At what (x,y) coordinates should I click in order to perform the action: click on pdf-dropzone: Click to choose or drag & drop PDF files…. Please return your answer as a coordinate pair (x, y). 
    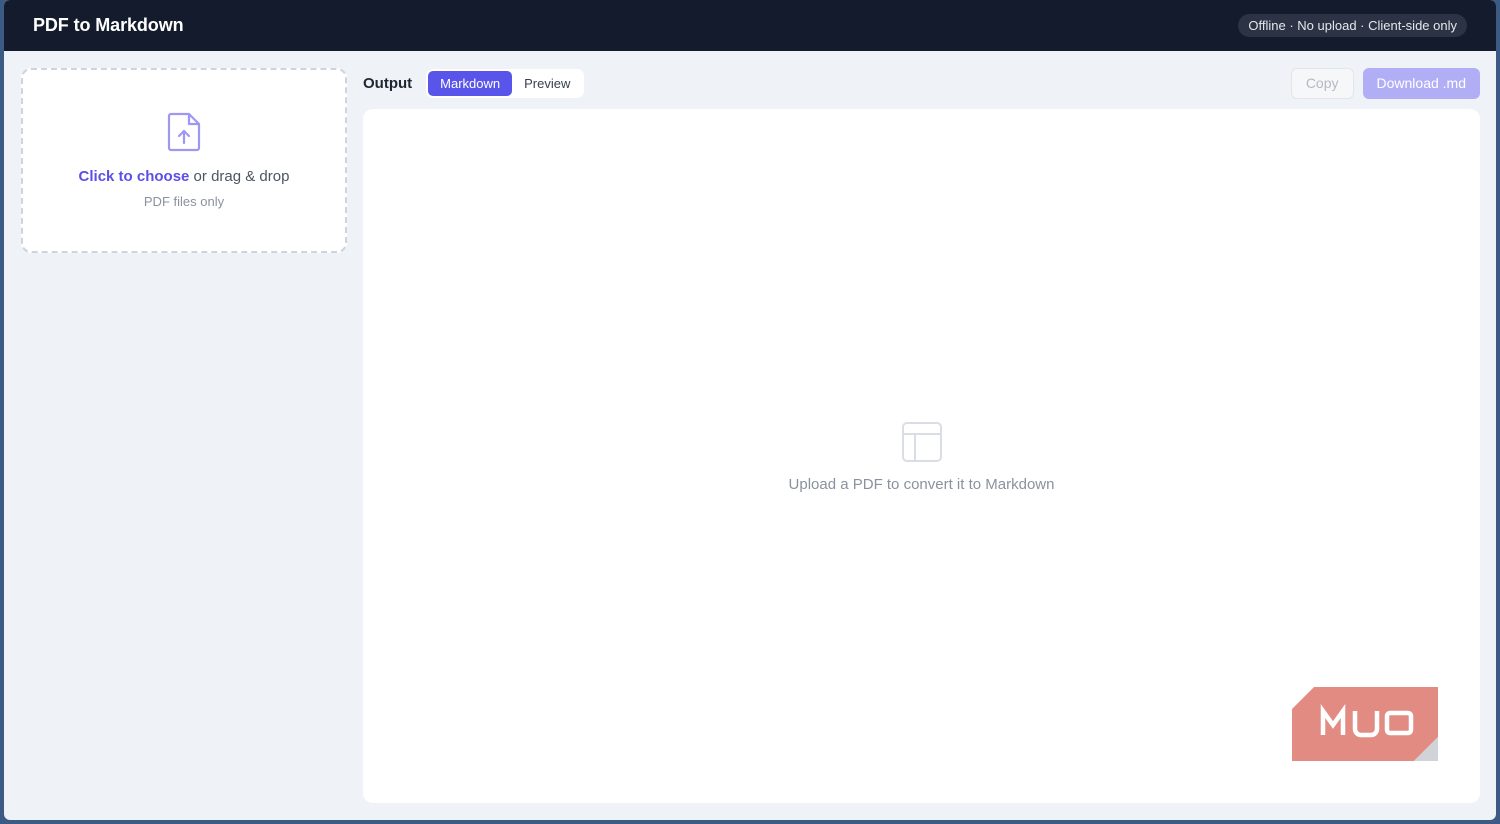
    Looking at the image, I should click on (184, 160).